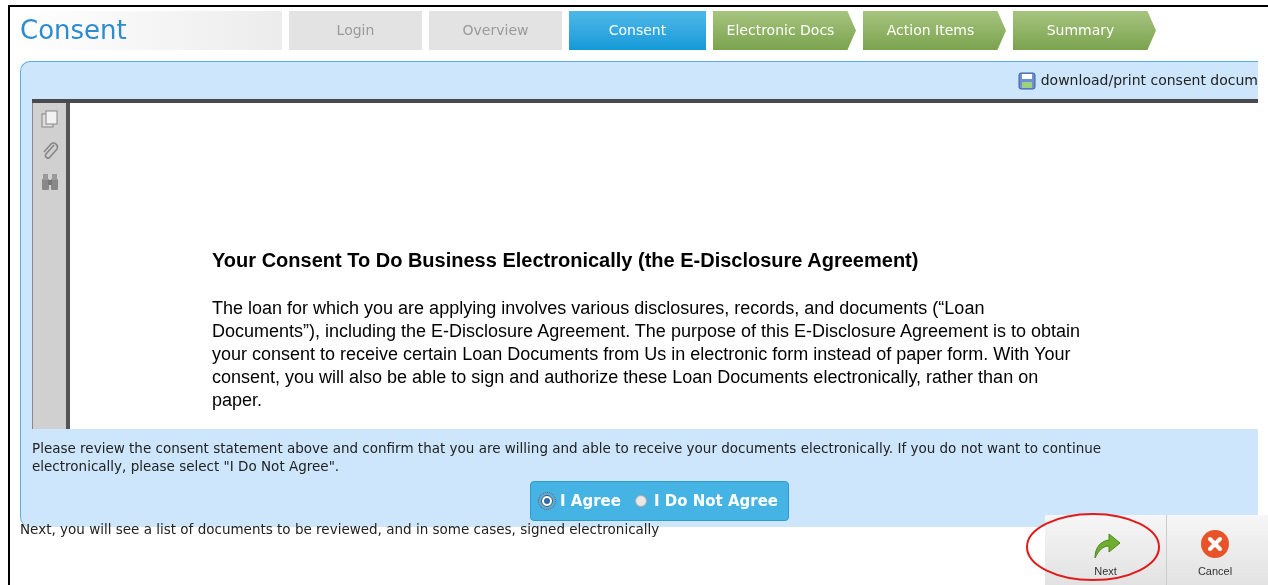  I want to click on pages-icon, so click(49, 119).